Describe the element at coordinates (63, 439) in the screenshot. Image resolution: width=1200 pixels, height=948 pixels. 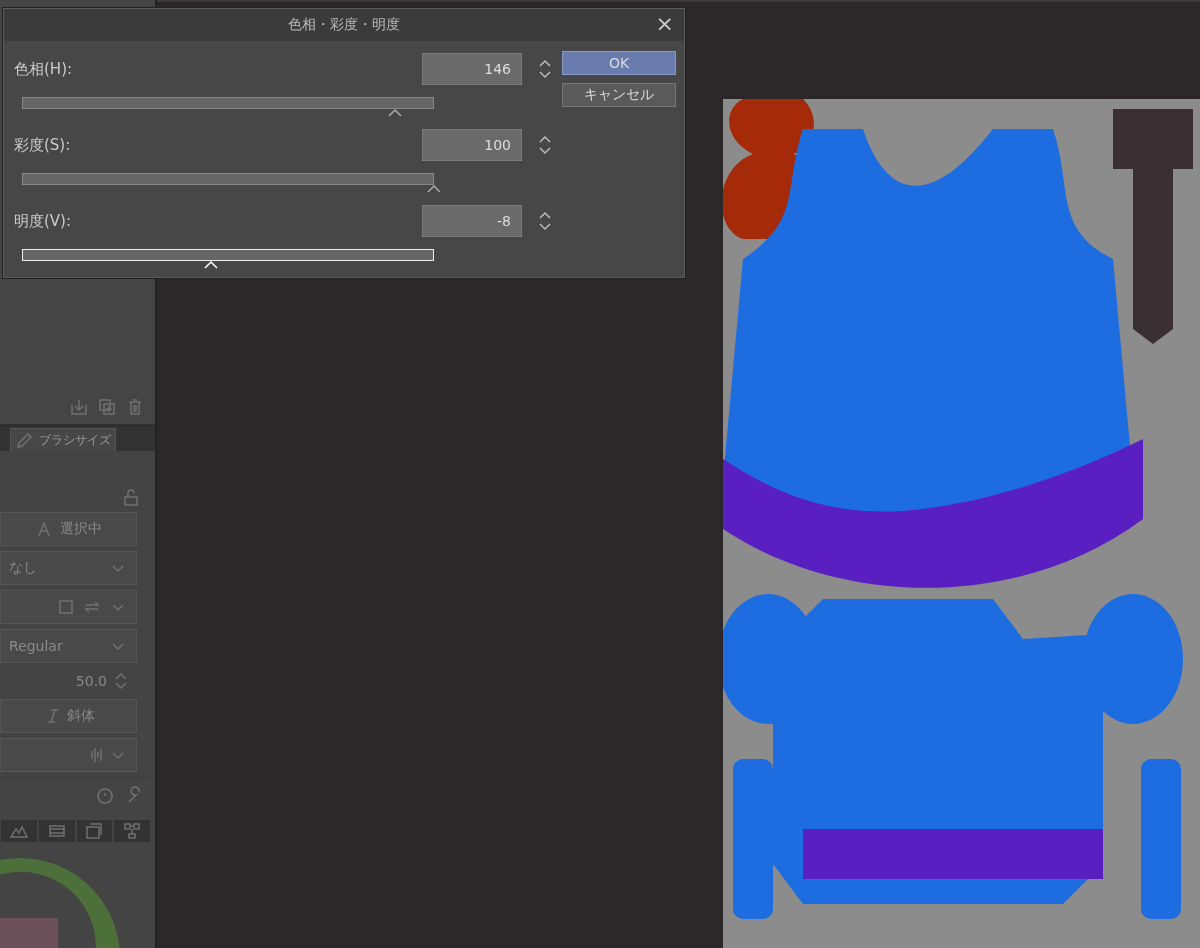
I see `brush-size-tab: ブラシサイズ` at that location.